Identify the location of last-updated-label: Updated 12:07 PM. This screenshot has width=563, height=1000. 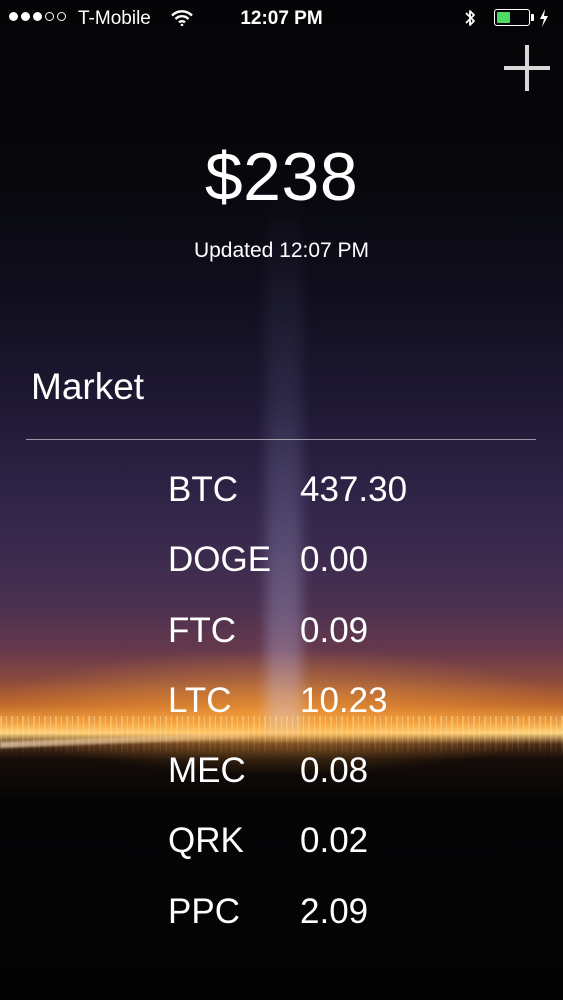
(281, 250).